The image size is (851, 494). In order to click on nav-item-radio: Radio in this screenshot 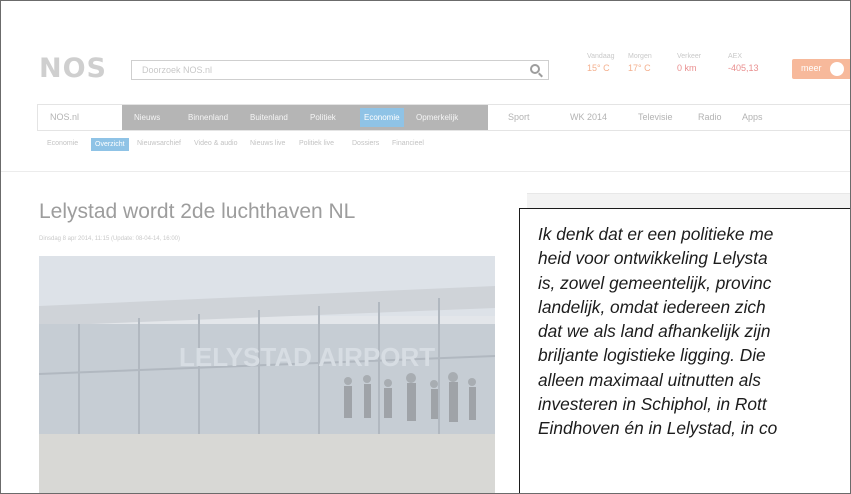, I will do `click(710, 117)`.